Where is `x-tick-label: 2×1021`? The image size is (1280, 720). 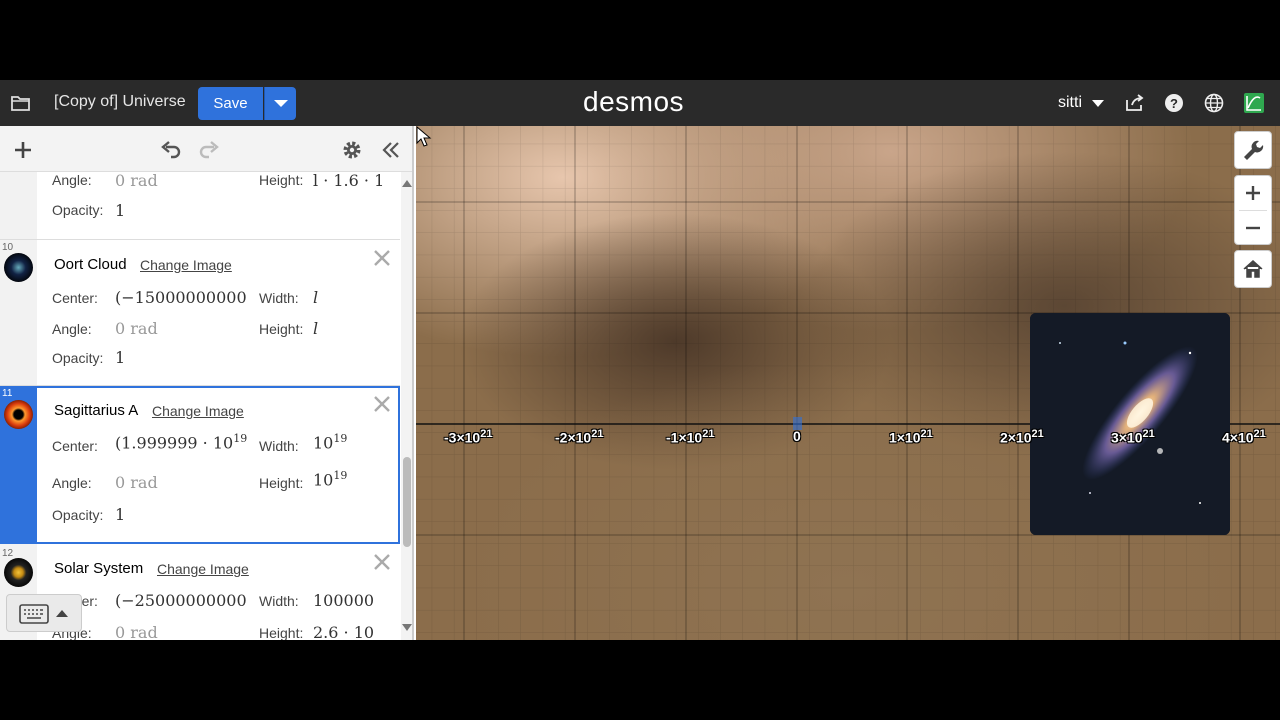 x-tick-label: 2×1021 is located at coordinates (1022, 437).